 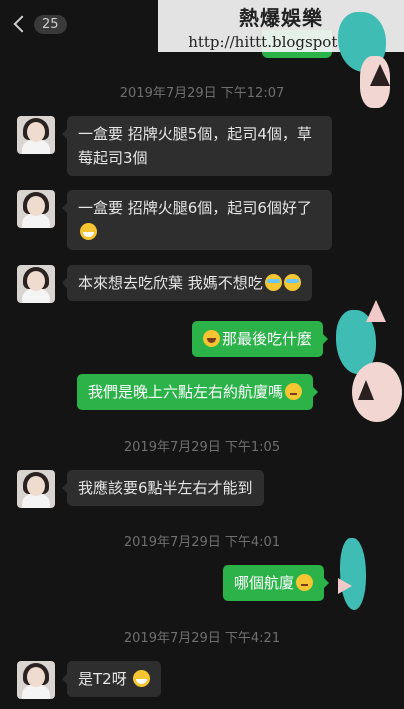 I want to click on outgoing-message: 我們是晚上六點左右約航廈嗎, so click(x=198, y=392).